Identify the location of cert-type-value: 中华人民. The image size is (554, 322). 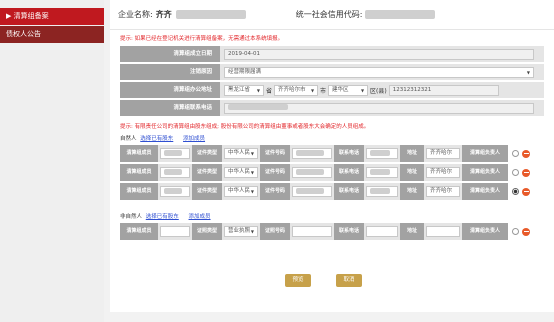
(239, 172).